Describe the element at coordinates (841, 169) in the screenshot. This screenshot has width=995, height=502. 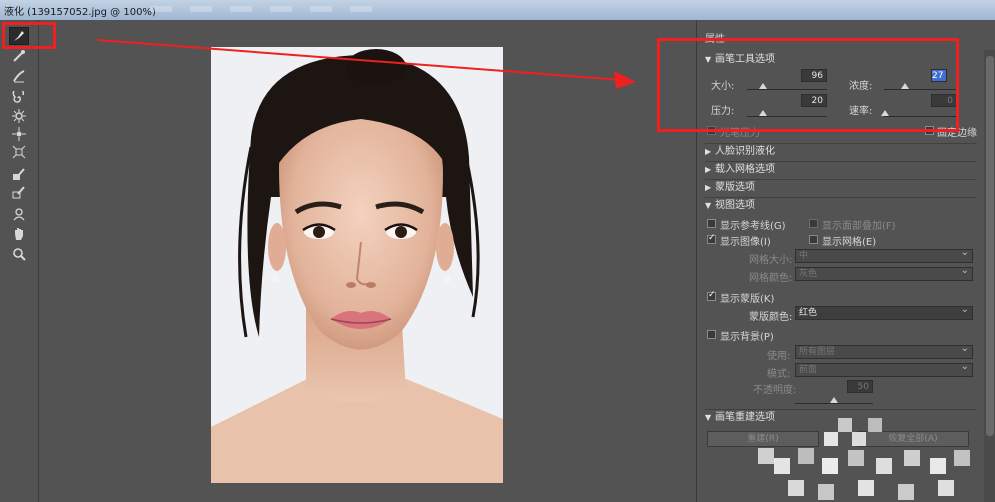
I see `section-load-mesh-options: ▶ 载入网格选项` at that location.